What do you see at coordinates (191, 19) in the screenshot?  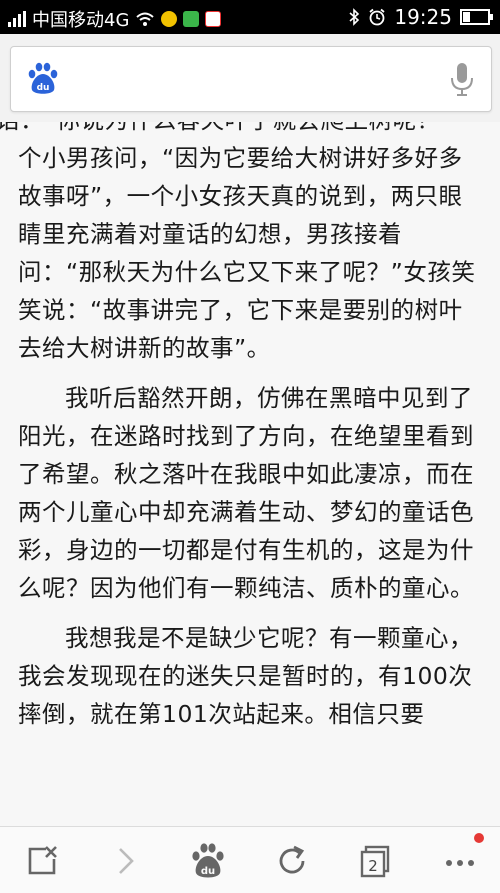 I see `lock-notification-icon` at bounding box center [191, 19].